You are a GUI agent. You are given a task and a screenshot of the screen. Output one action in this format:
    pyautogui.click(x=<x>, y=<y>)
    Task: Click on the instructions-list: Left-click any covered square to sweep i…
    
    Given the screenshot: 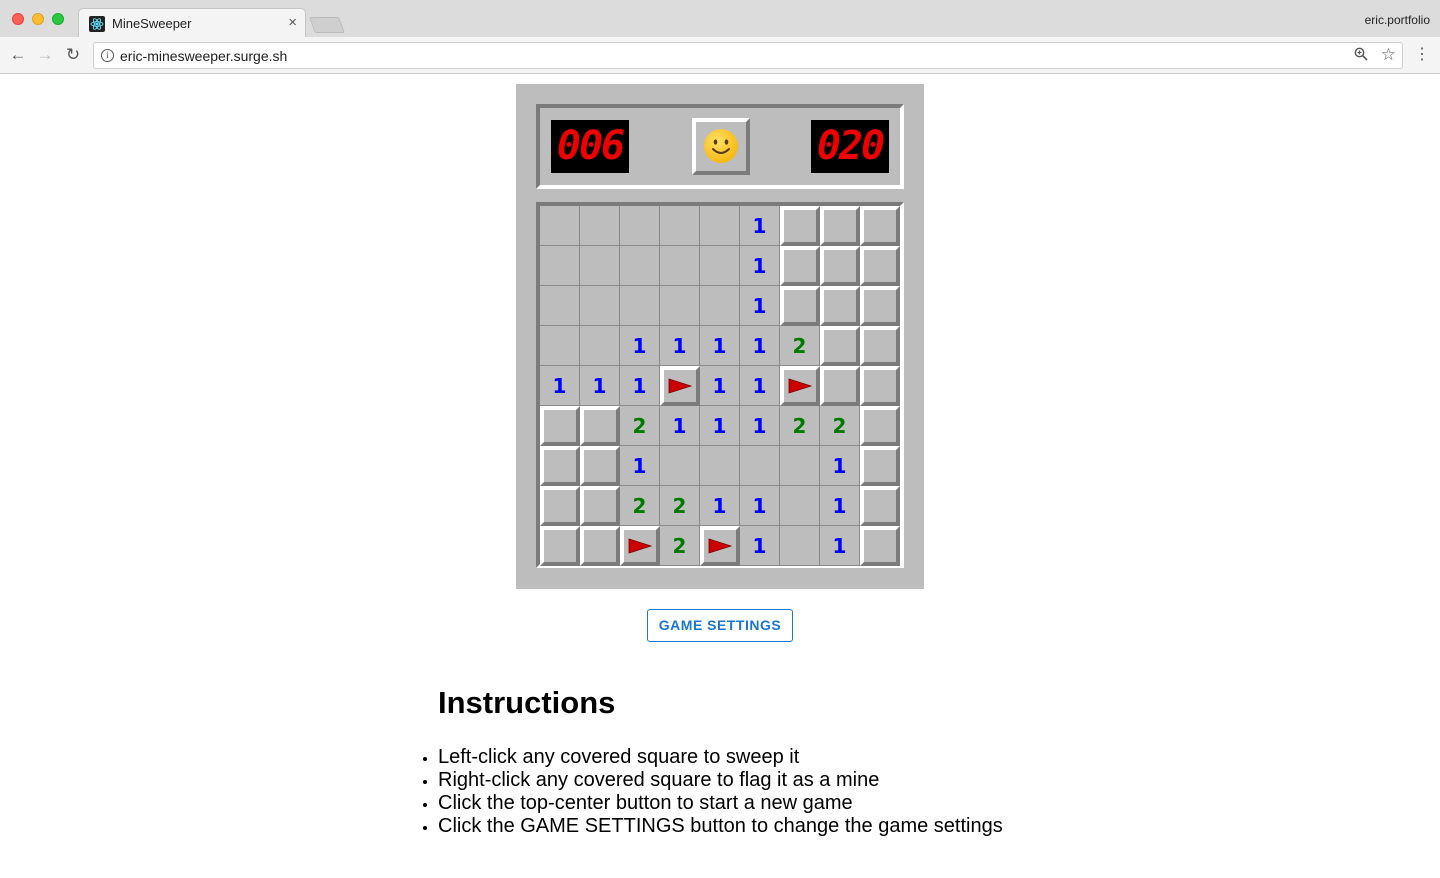 What is the action you would take?
    pyautogui.click(x=748, y=792)
    